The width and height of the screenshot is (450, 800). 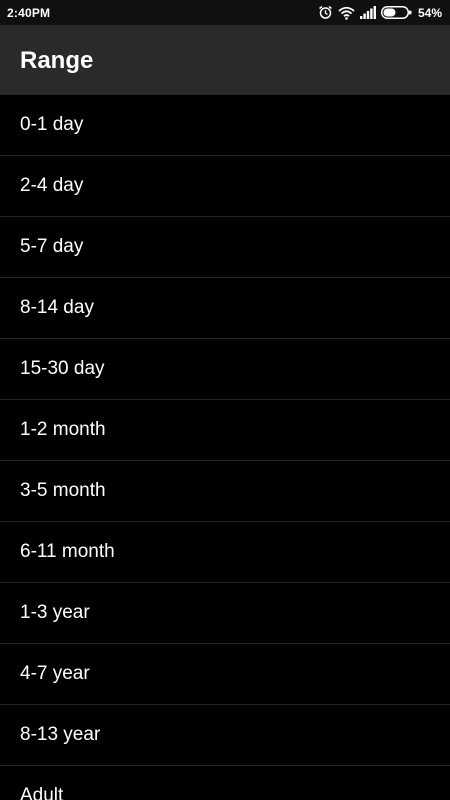 What do you see at coordinates (396, 12) in the screenshot?
I see `battery-icon` at bounding box center [396, 12].